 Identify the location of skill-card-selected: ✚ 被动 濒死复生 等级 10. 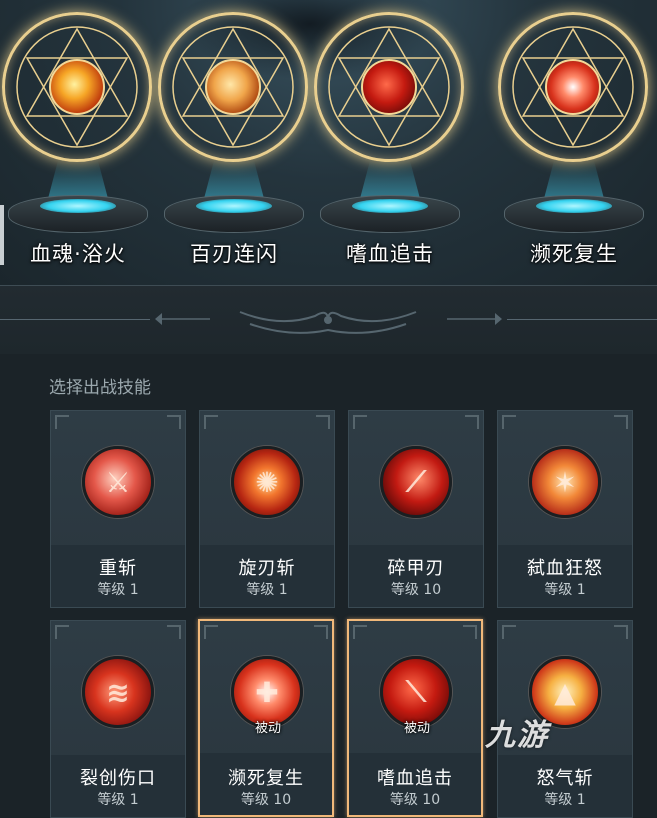
(266, 718).